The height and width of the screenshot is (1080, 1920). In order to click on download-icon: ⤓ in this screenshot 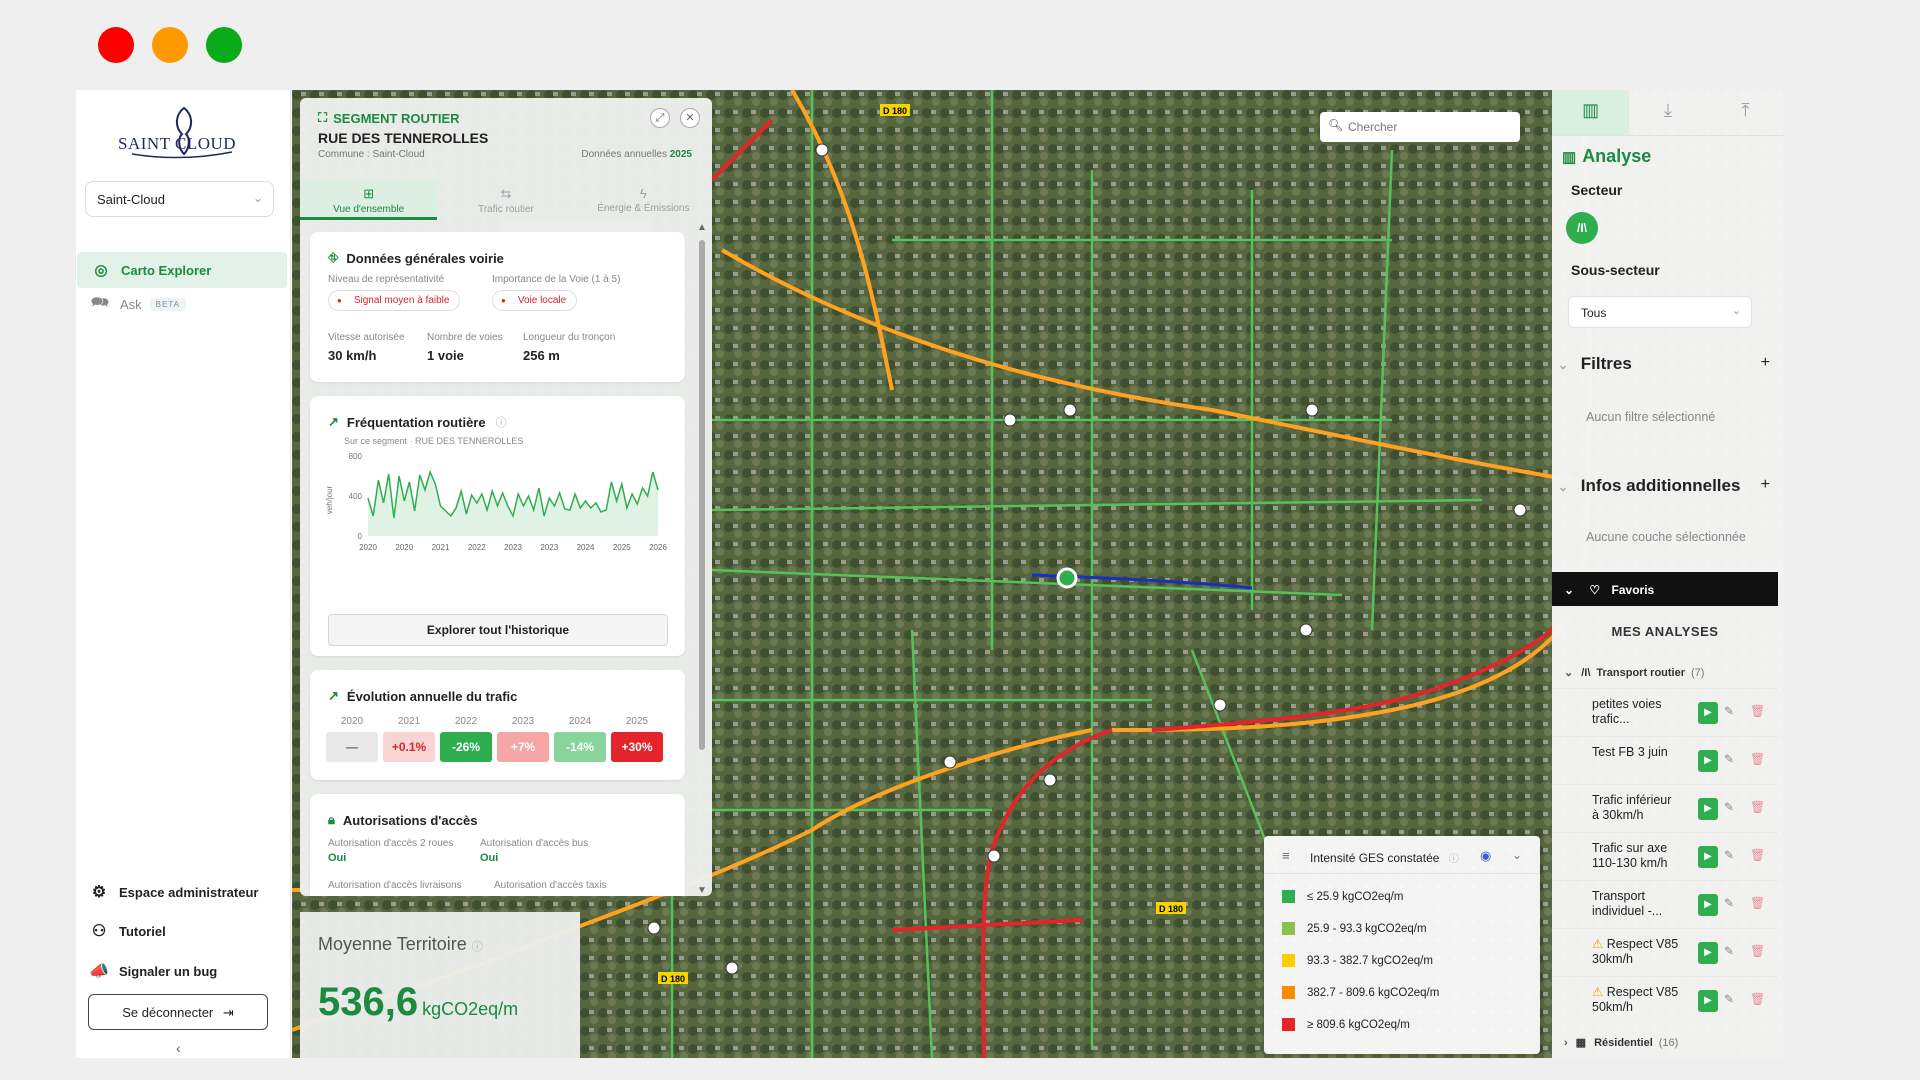, I will do `click(1667, 112)`.